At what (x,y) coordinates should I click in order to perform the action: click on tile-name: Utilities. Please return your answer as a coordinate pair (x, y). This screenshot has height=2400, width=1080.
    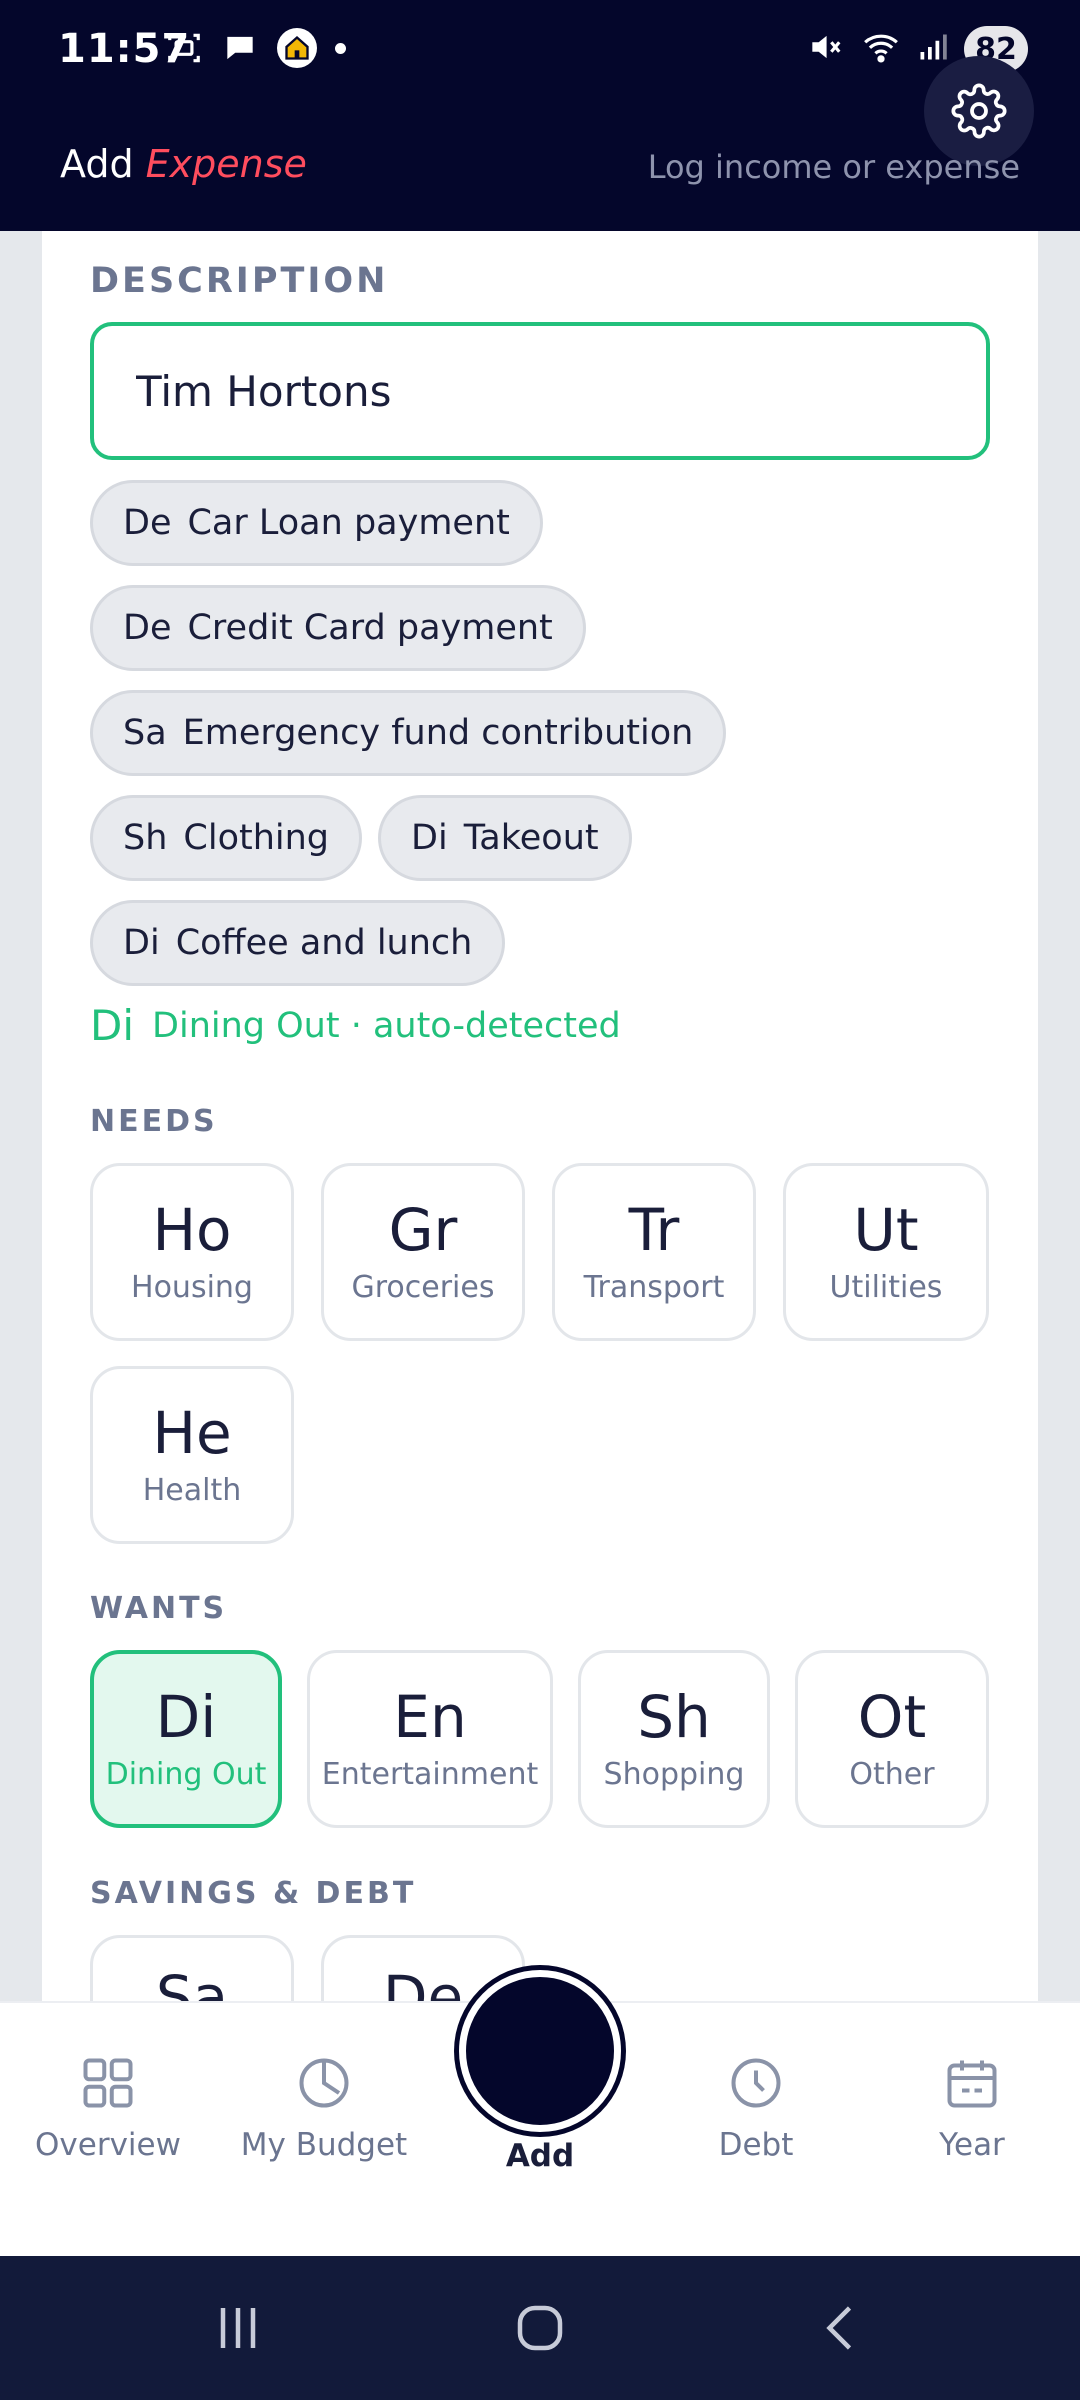
    Looking at the image, I should click on (886, 1288).